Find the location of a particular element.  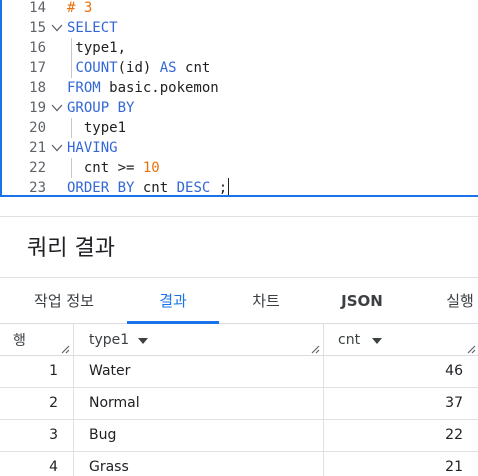

code-text: FROM basic.pokemon is located at coordinates (143, 88).